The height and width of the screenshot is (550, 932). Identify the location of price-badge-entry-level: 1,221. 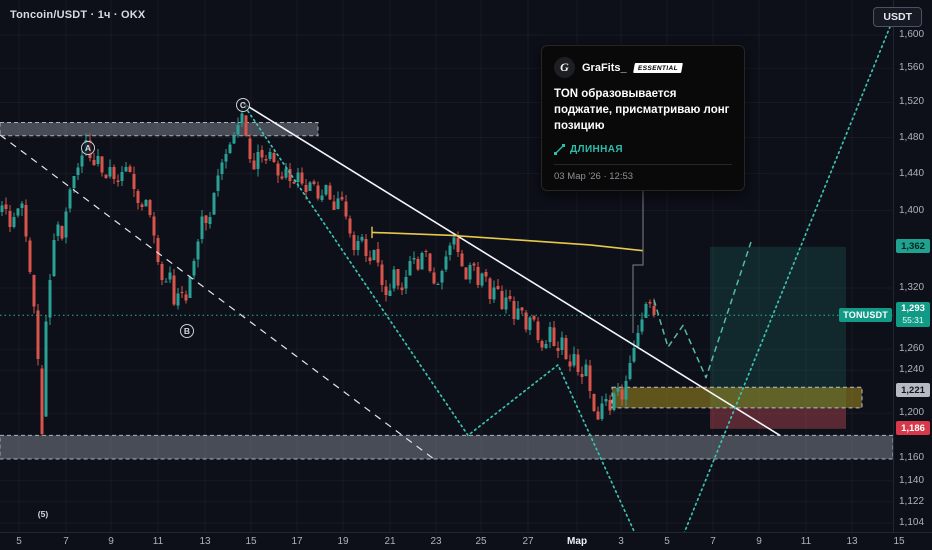
(913, 390).